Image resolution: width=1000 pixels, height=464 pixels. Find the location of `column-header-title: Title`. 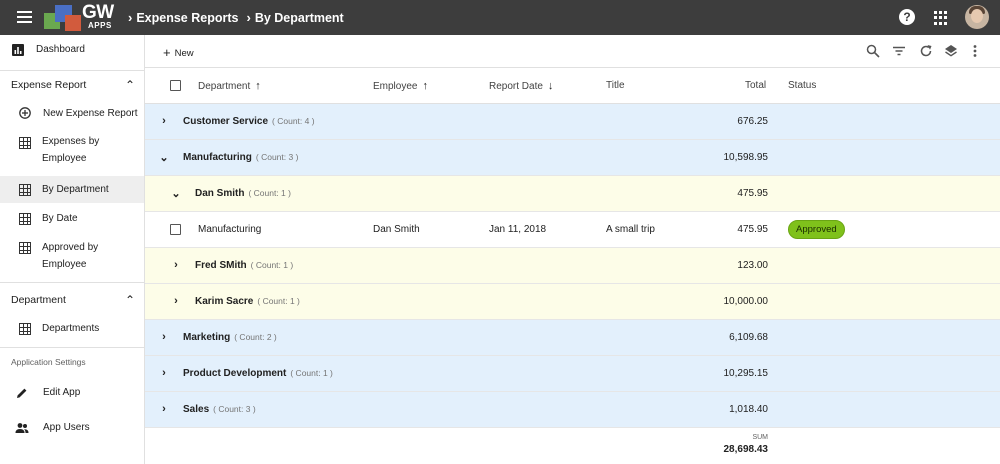

column-header-title: Title is located at coordinates (615, 85).